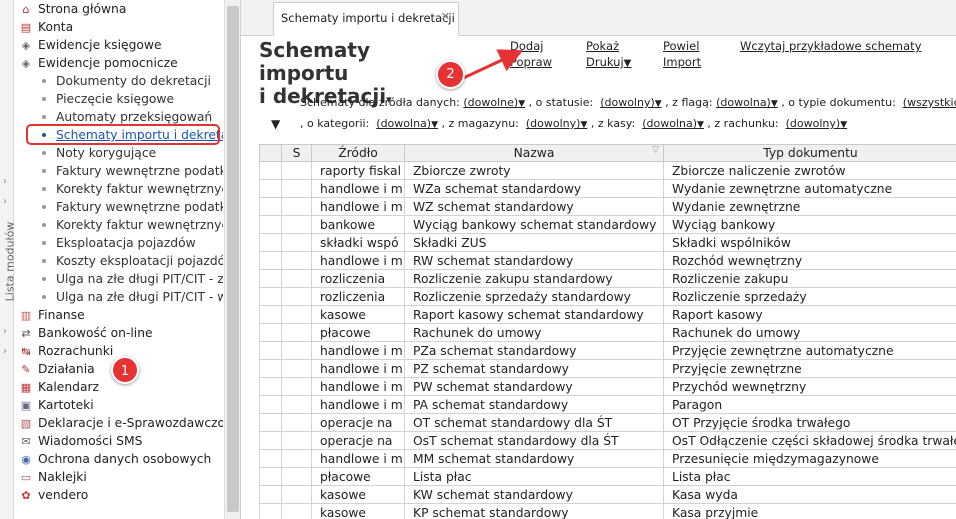  Describe the element at coordinates (816, 123) in the screenshot. I see `account-filter: (dowolny)▼` at that location.